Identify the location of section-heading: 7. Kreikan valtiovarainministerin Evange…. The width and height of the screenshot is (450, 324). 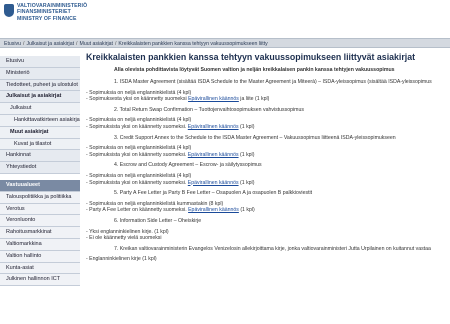
(272, 248).